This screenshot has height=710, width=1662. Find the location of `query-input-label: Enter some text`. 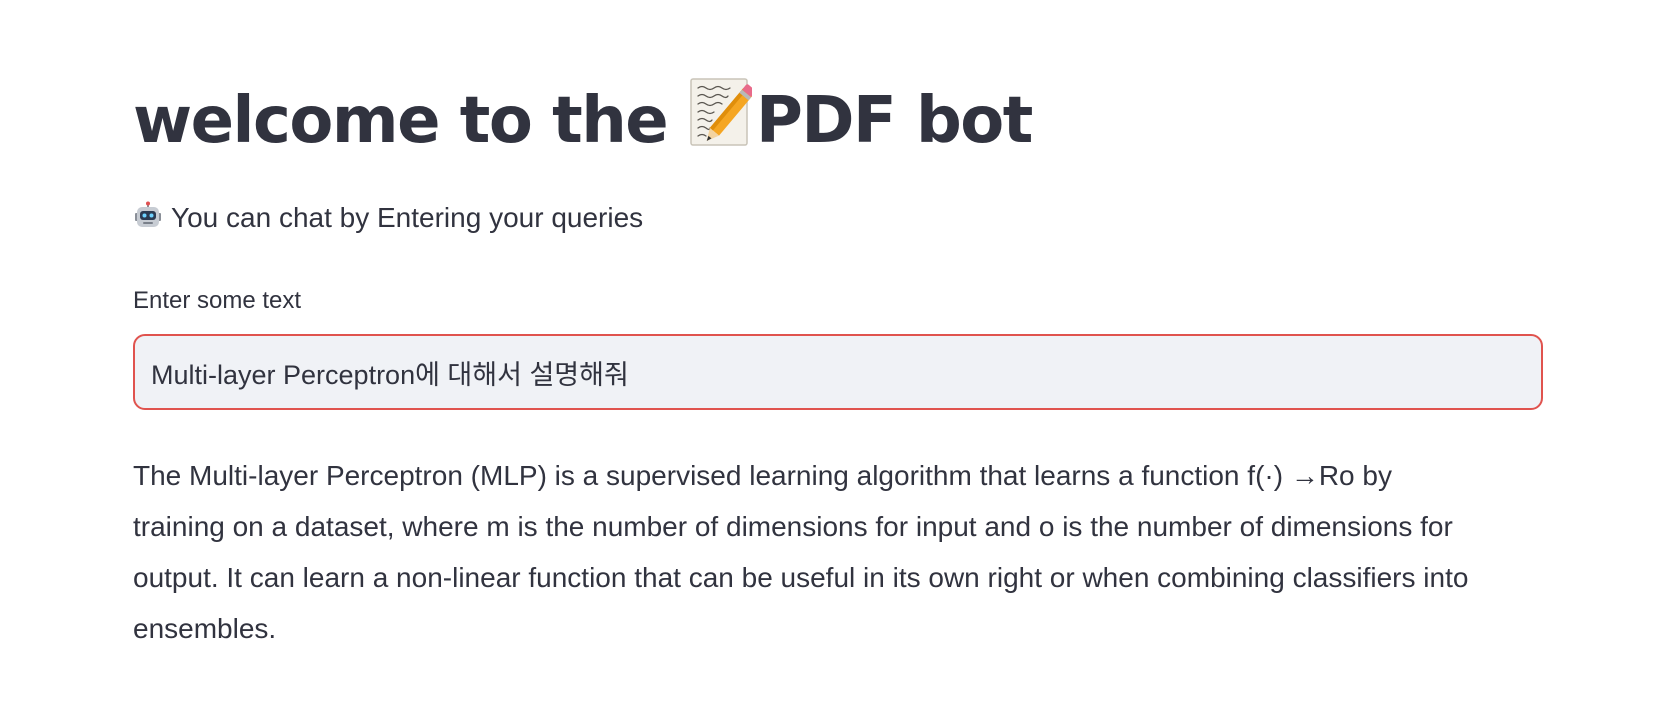

query-input-label: Enter some text is located at coordinates (217, 300).